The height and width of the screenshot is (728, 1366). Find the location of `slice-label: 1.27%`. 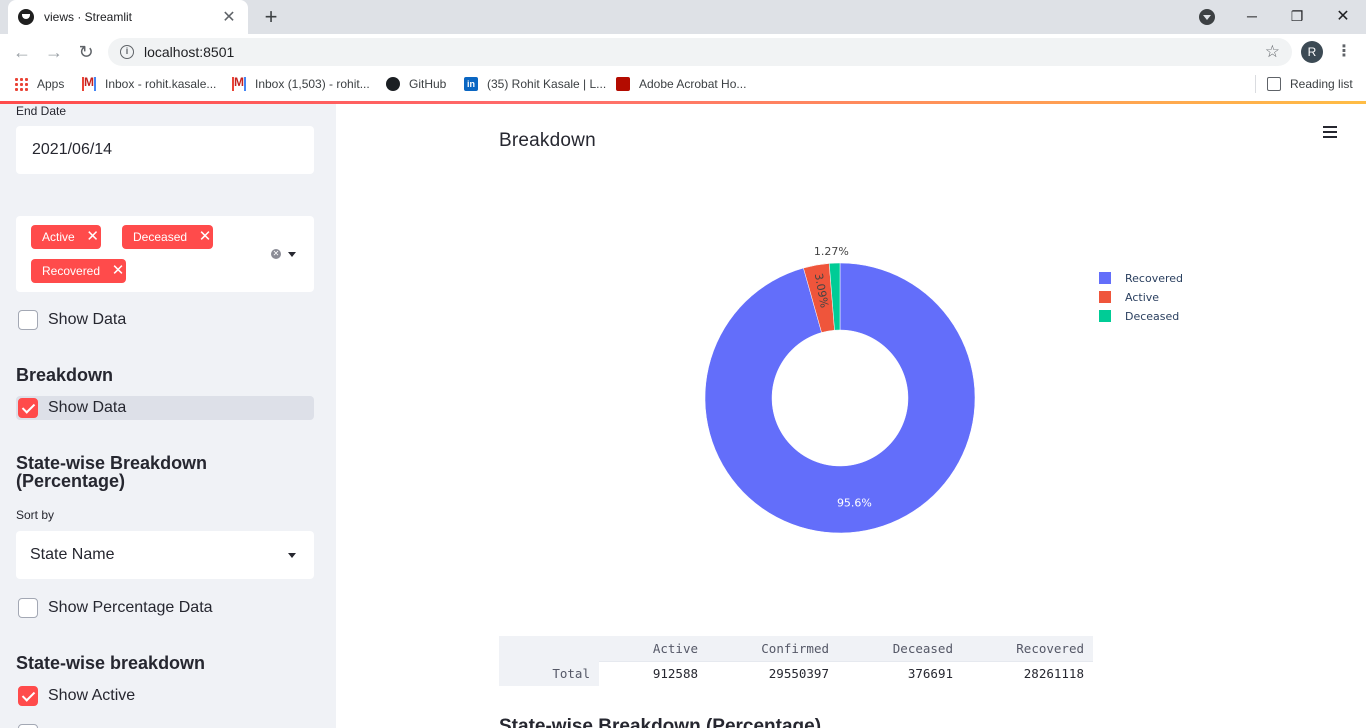

slice-label: 1.27% is located at coordinates (831, 251).